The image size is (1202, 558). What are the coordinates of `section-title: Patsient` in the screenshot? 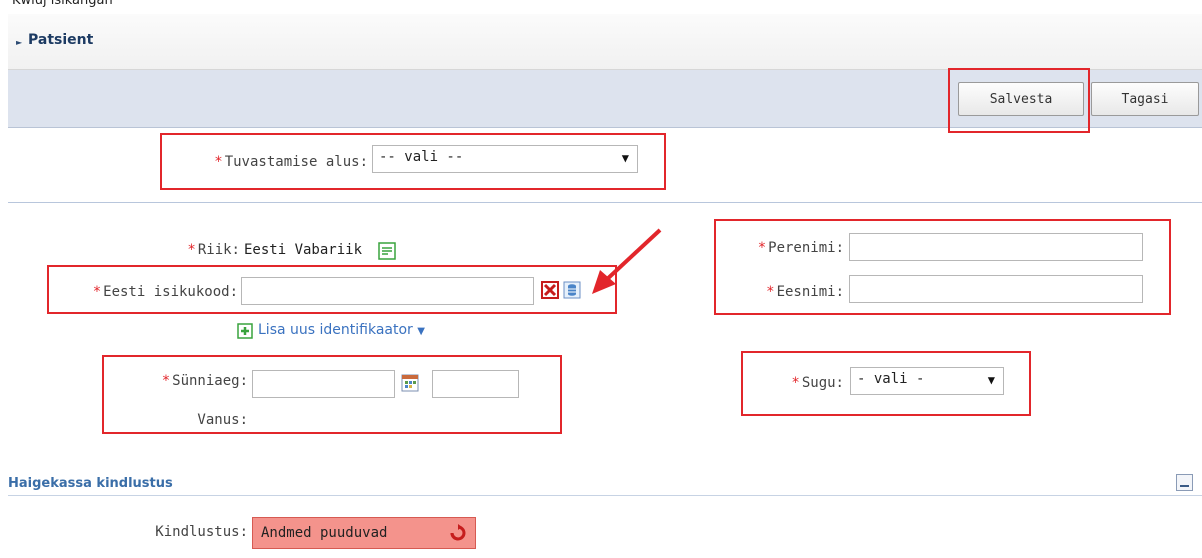 It's located at (61, 40).